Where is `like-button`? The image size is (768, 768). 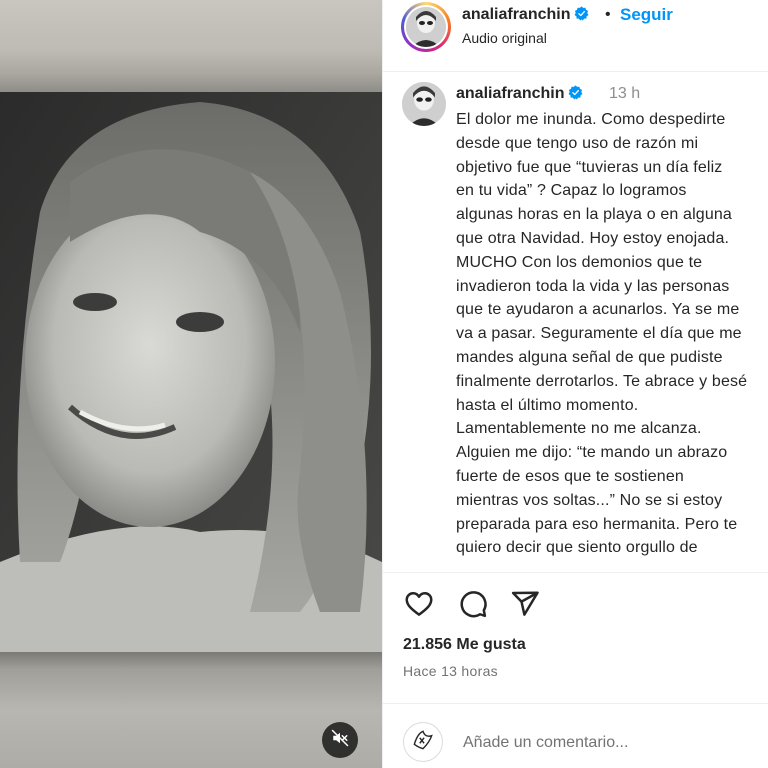
like-button is located at coordinates (419, 606).